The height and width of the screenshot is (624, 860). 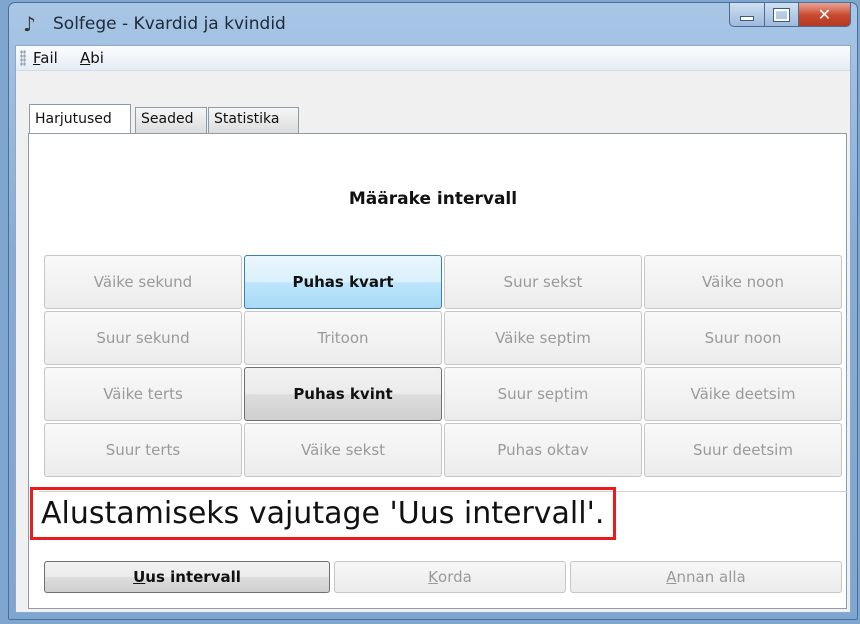 What do you see at coordinates (343, 282) in the screenshot?
I see `interval-button: Puhas kvart` at bounding box center [343, 282].